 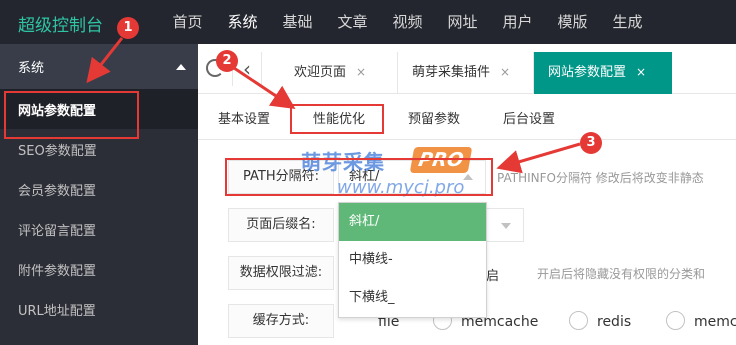 What do you see at coordinates (591, 143) in the screenshot?
I see `annotation-badge-3: 3` at bounding box center [591, 143].